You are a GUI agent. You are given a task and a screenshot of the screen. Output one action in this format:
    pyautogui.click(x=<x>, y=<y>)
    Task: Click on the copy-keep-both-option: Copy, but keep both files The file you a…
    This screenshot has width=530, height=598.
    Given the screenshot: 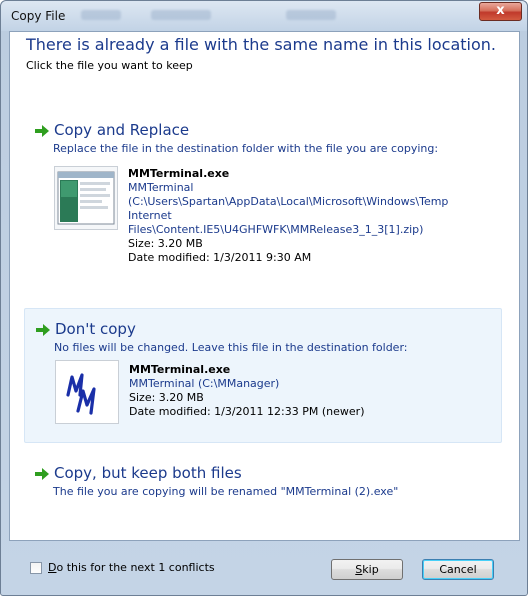 What is the action you would take?
    pyautogui.click(x=263, y=482)
    